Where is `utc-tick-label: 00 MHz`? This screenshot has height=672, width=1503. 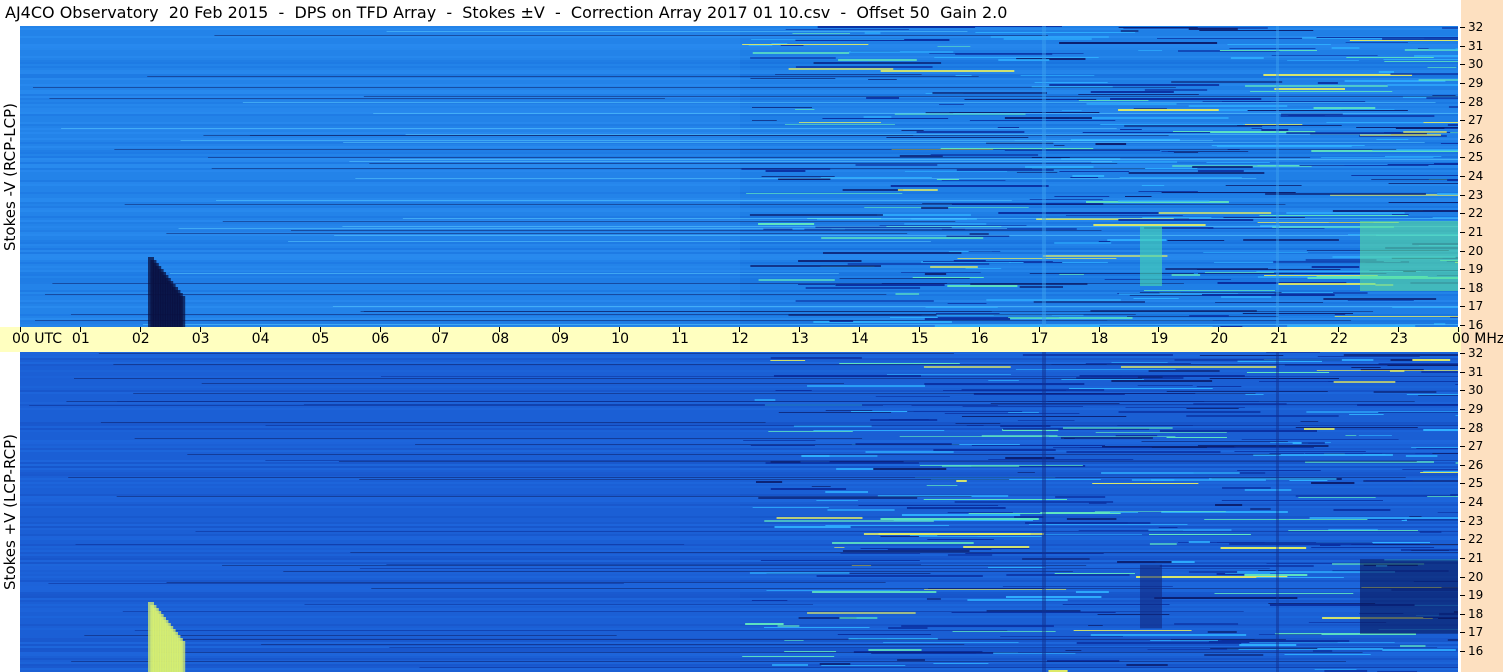
utc-tick-label: 00 MHz is located at coordinates (1477, 339).